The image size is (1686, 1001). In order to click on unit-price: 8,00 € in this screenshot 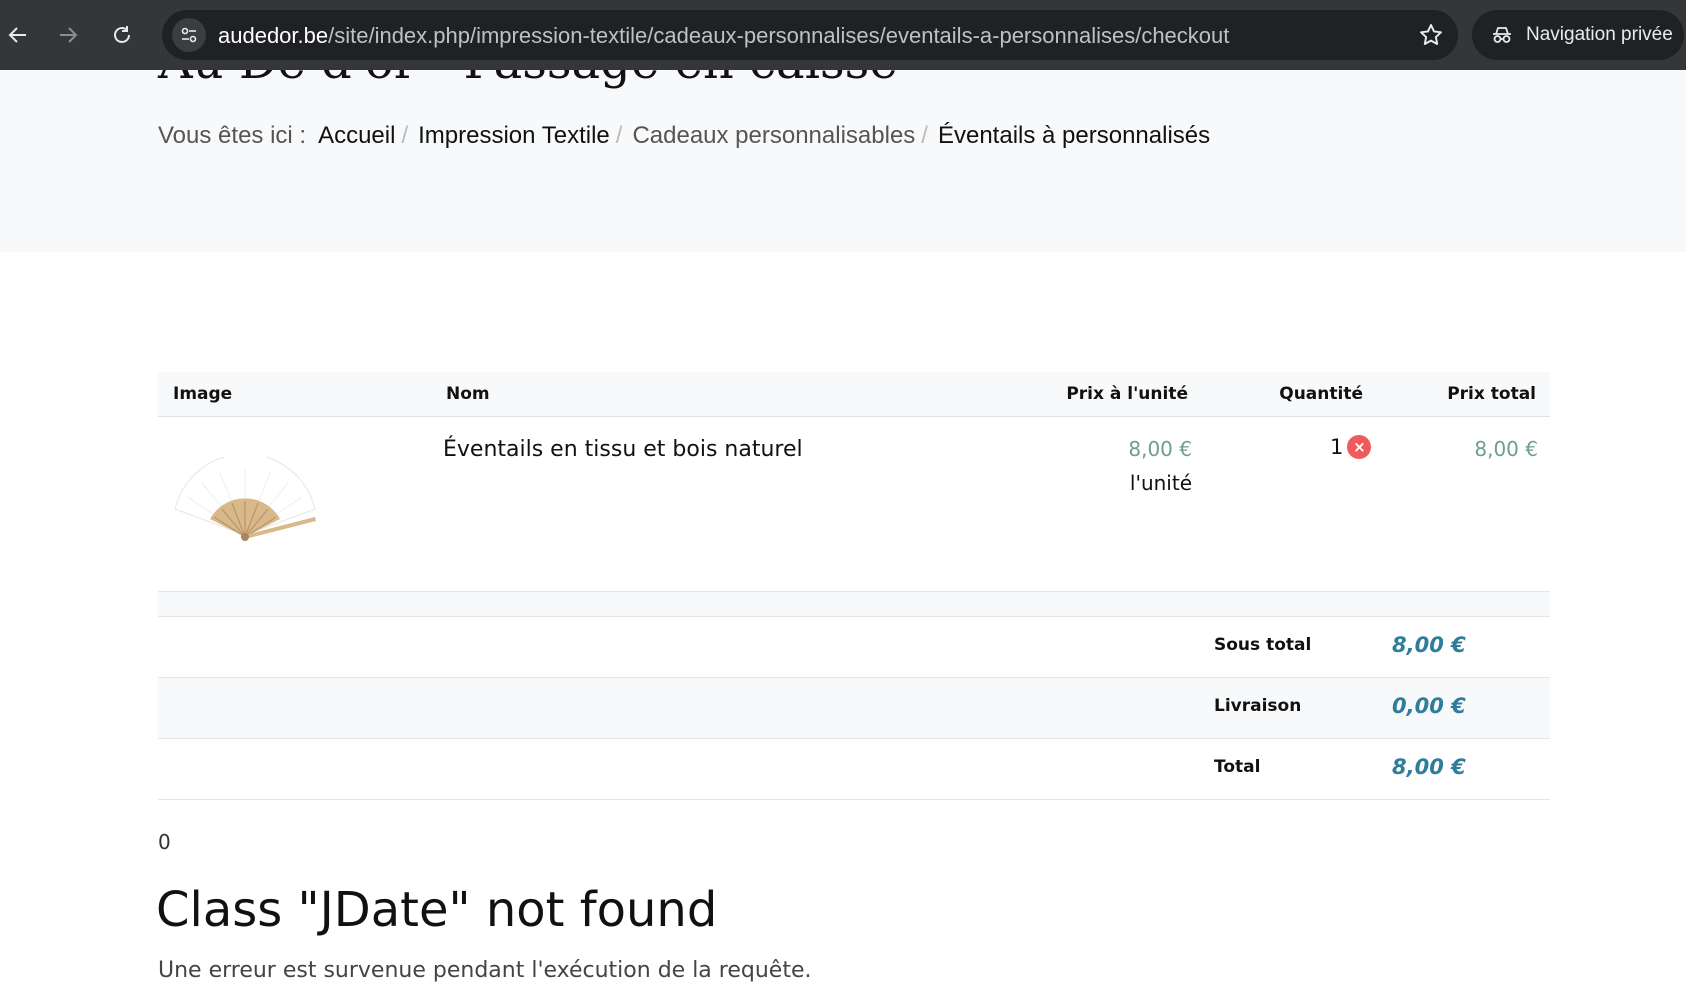, I will do `click(1160, 449)`.